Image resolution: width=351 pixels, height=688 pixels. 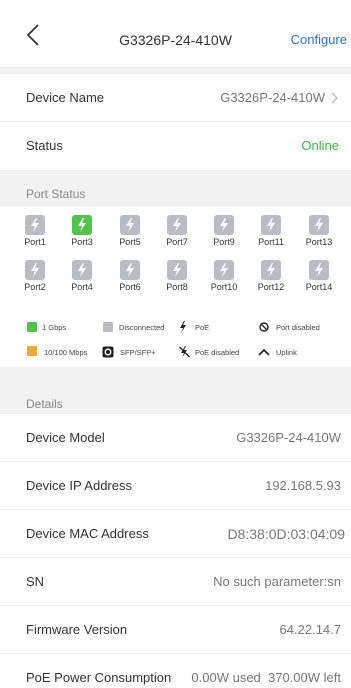 I want to click on status-label: Status, so click(x=44, y=145).